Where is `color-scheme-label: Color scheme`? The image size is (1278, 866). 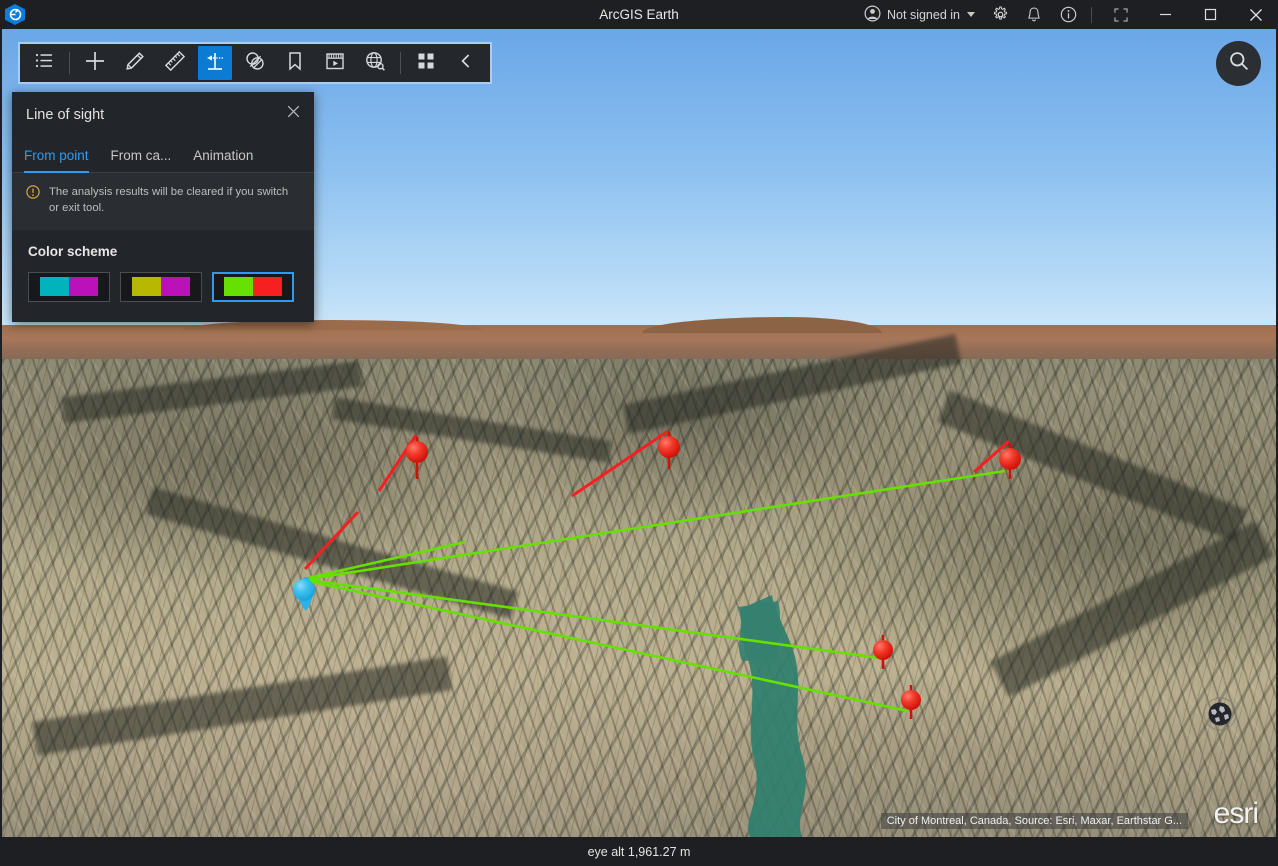
color-scheme-label: Color scheme is located at coordinates (73, 251).